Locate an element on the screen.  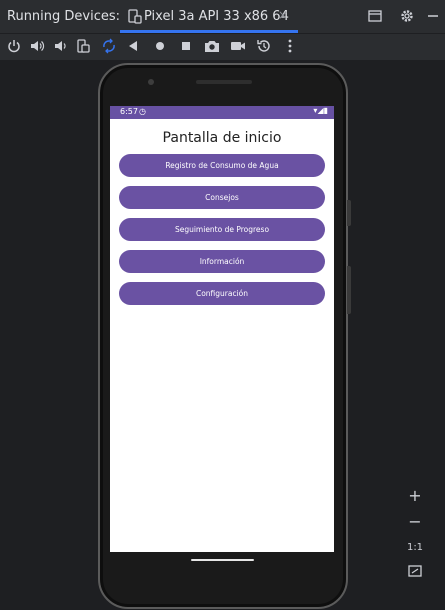
rotate-left-icon is located at coordinates (83, 46).